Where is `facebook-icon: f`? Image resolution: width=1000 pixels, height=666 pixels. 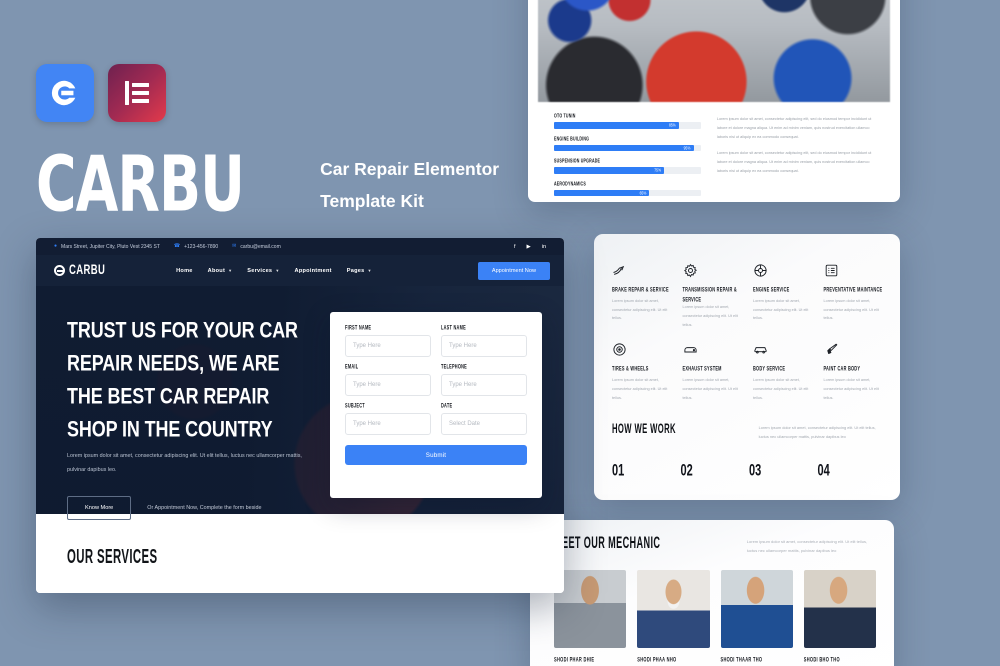
facebook-icon: f is located at coordinates (515, 247).